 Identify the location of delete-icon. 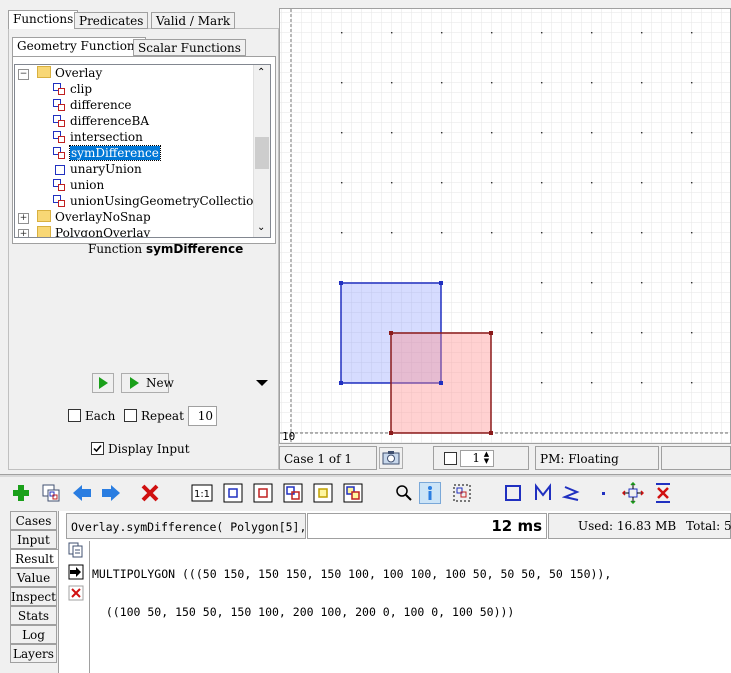
(150, 493).